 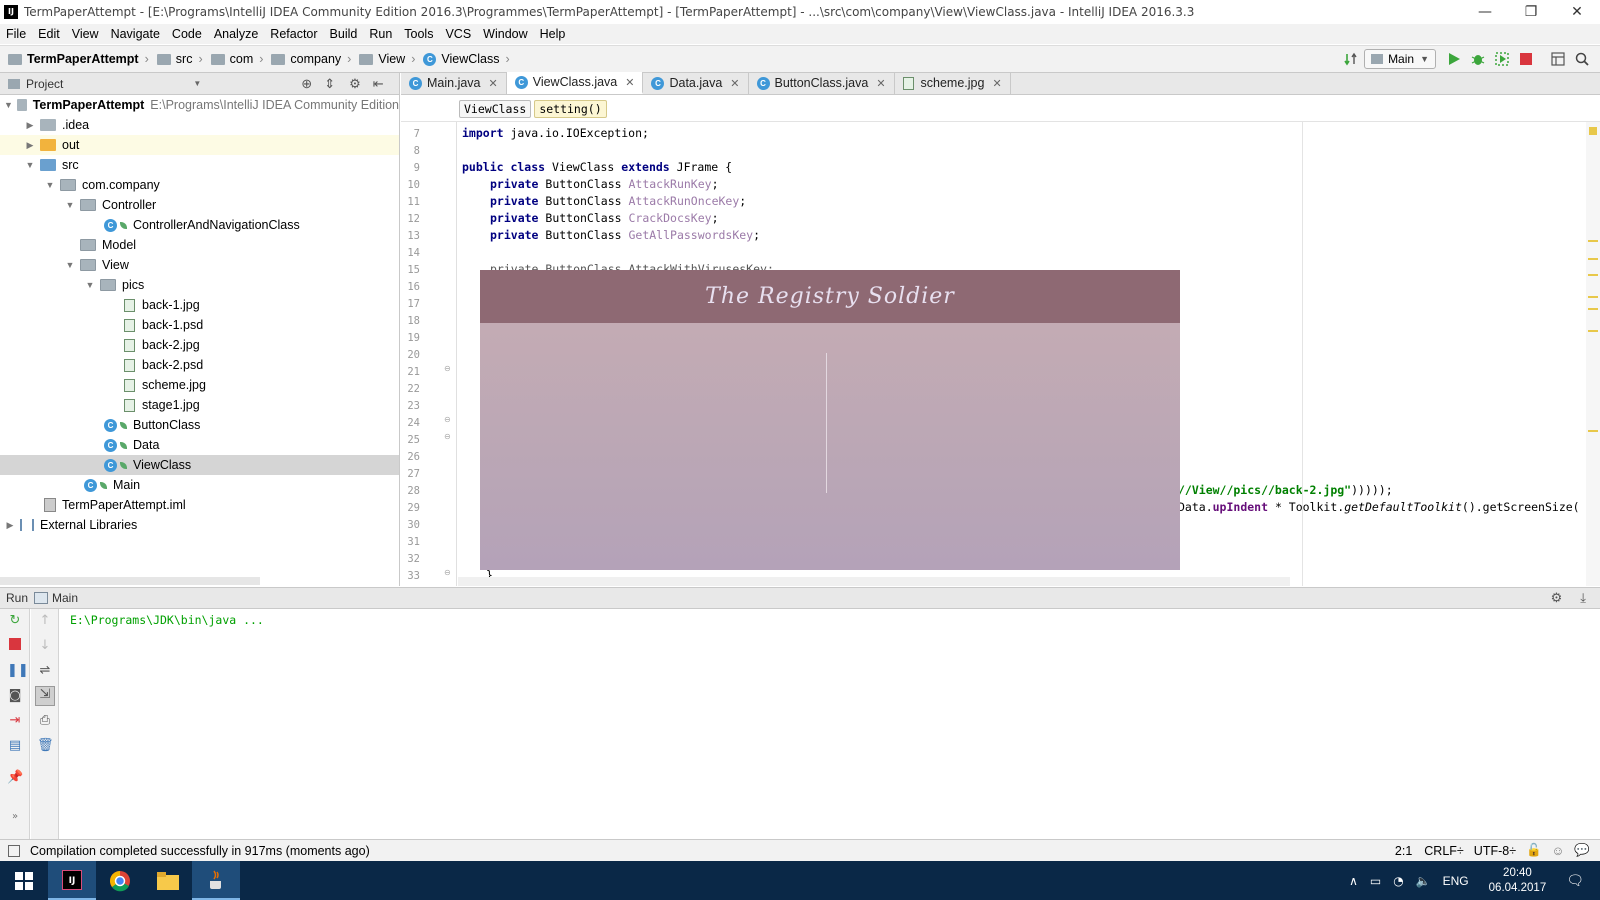 What do you see at coordinates (1454, 59) in the screenshot?
I see `run-icon` at bounding box center [1454, 59].